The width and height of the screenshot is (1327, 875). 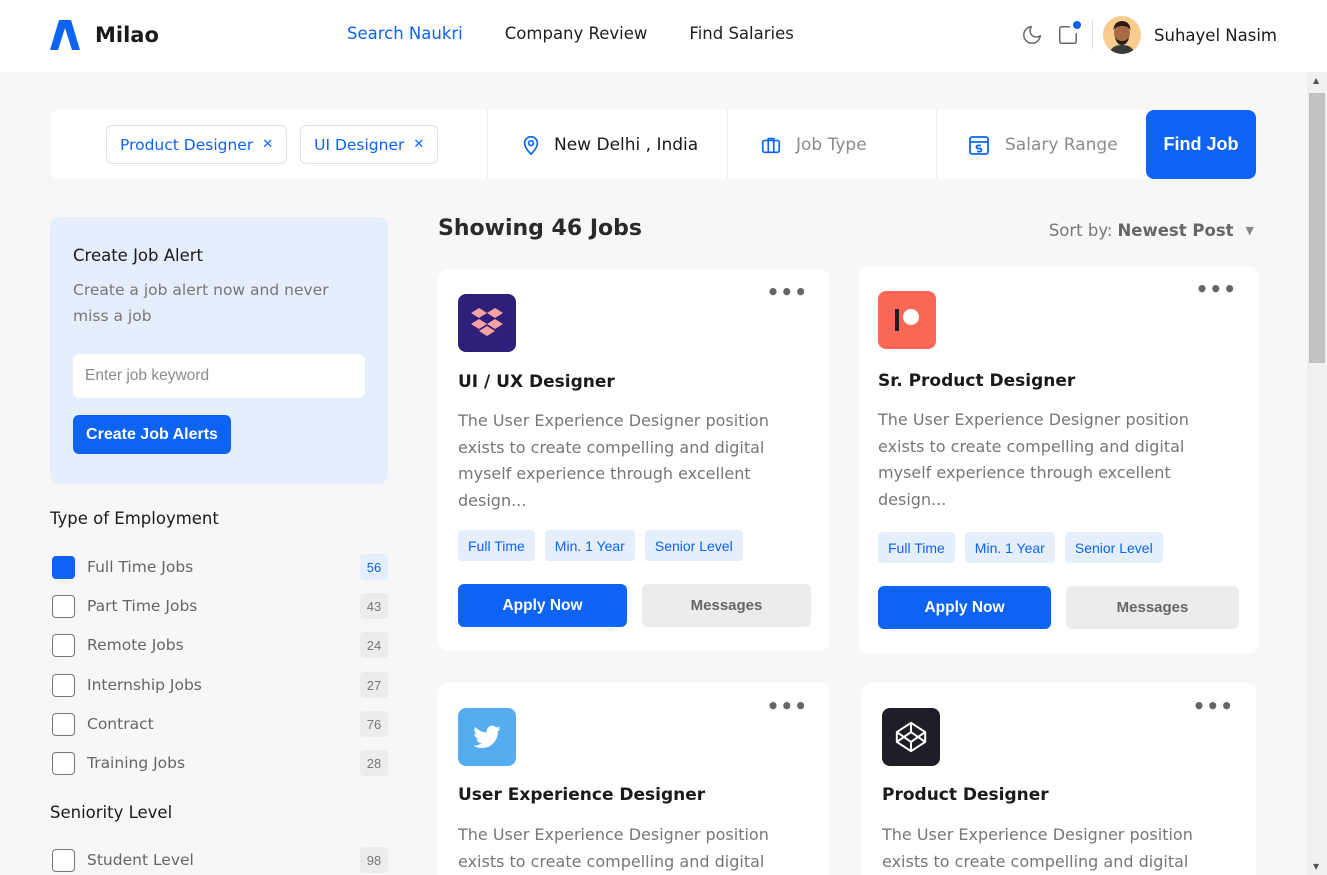 I want to click on filter-label: Contract, so click(x=120, y=724).